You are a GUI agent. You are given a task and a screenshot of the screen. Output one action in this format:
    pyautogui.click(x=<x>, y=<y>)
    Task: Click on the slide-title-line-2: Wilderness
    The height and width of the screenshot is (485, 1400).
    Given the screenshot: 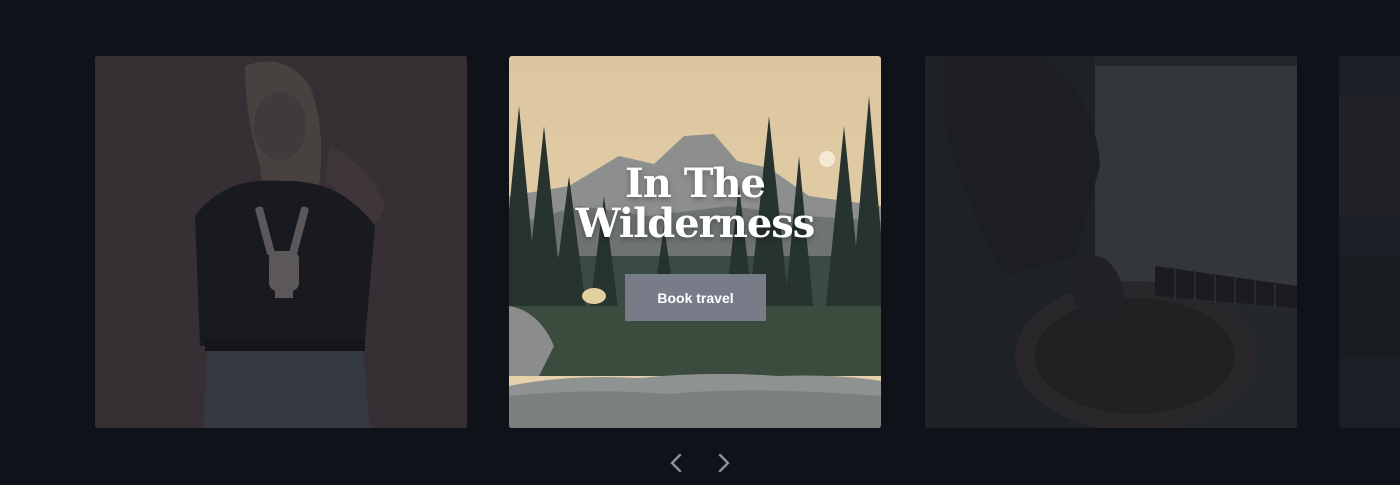 What is the action you would take?
    pyautogui.click(x=695, y=223)
    